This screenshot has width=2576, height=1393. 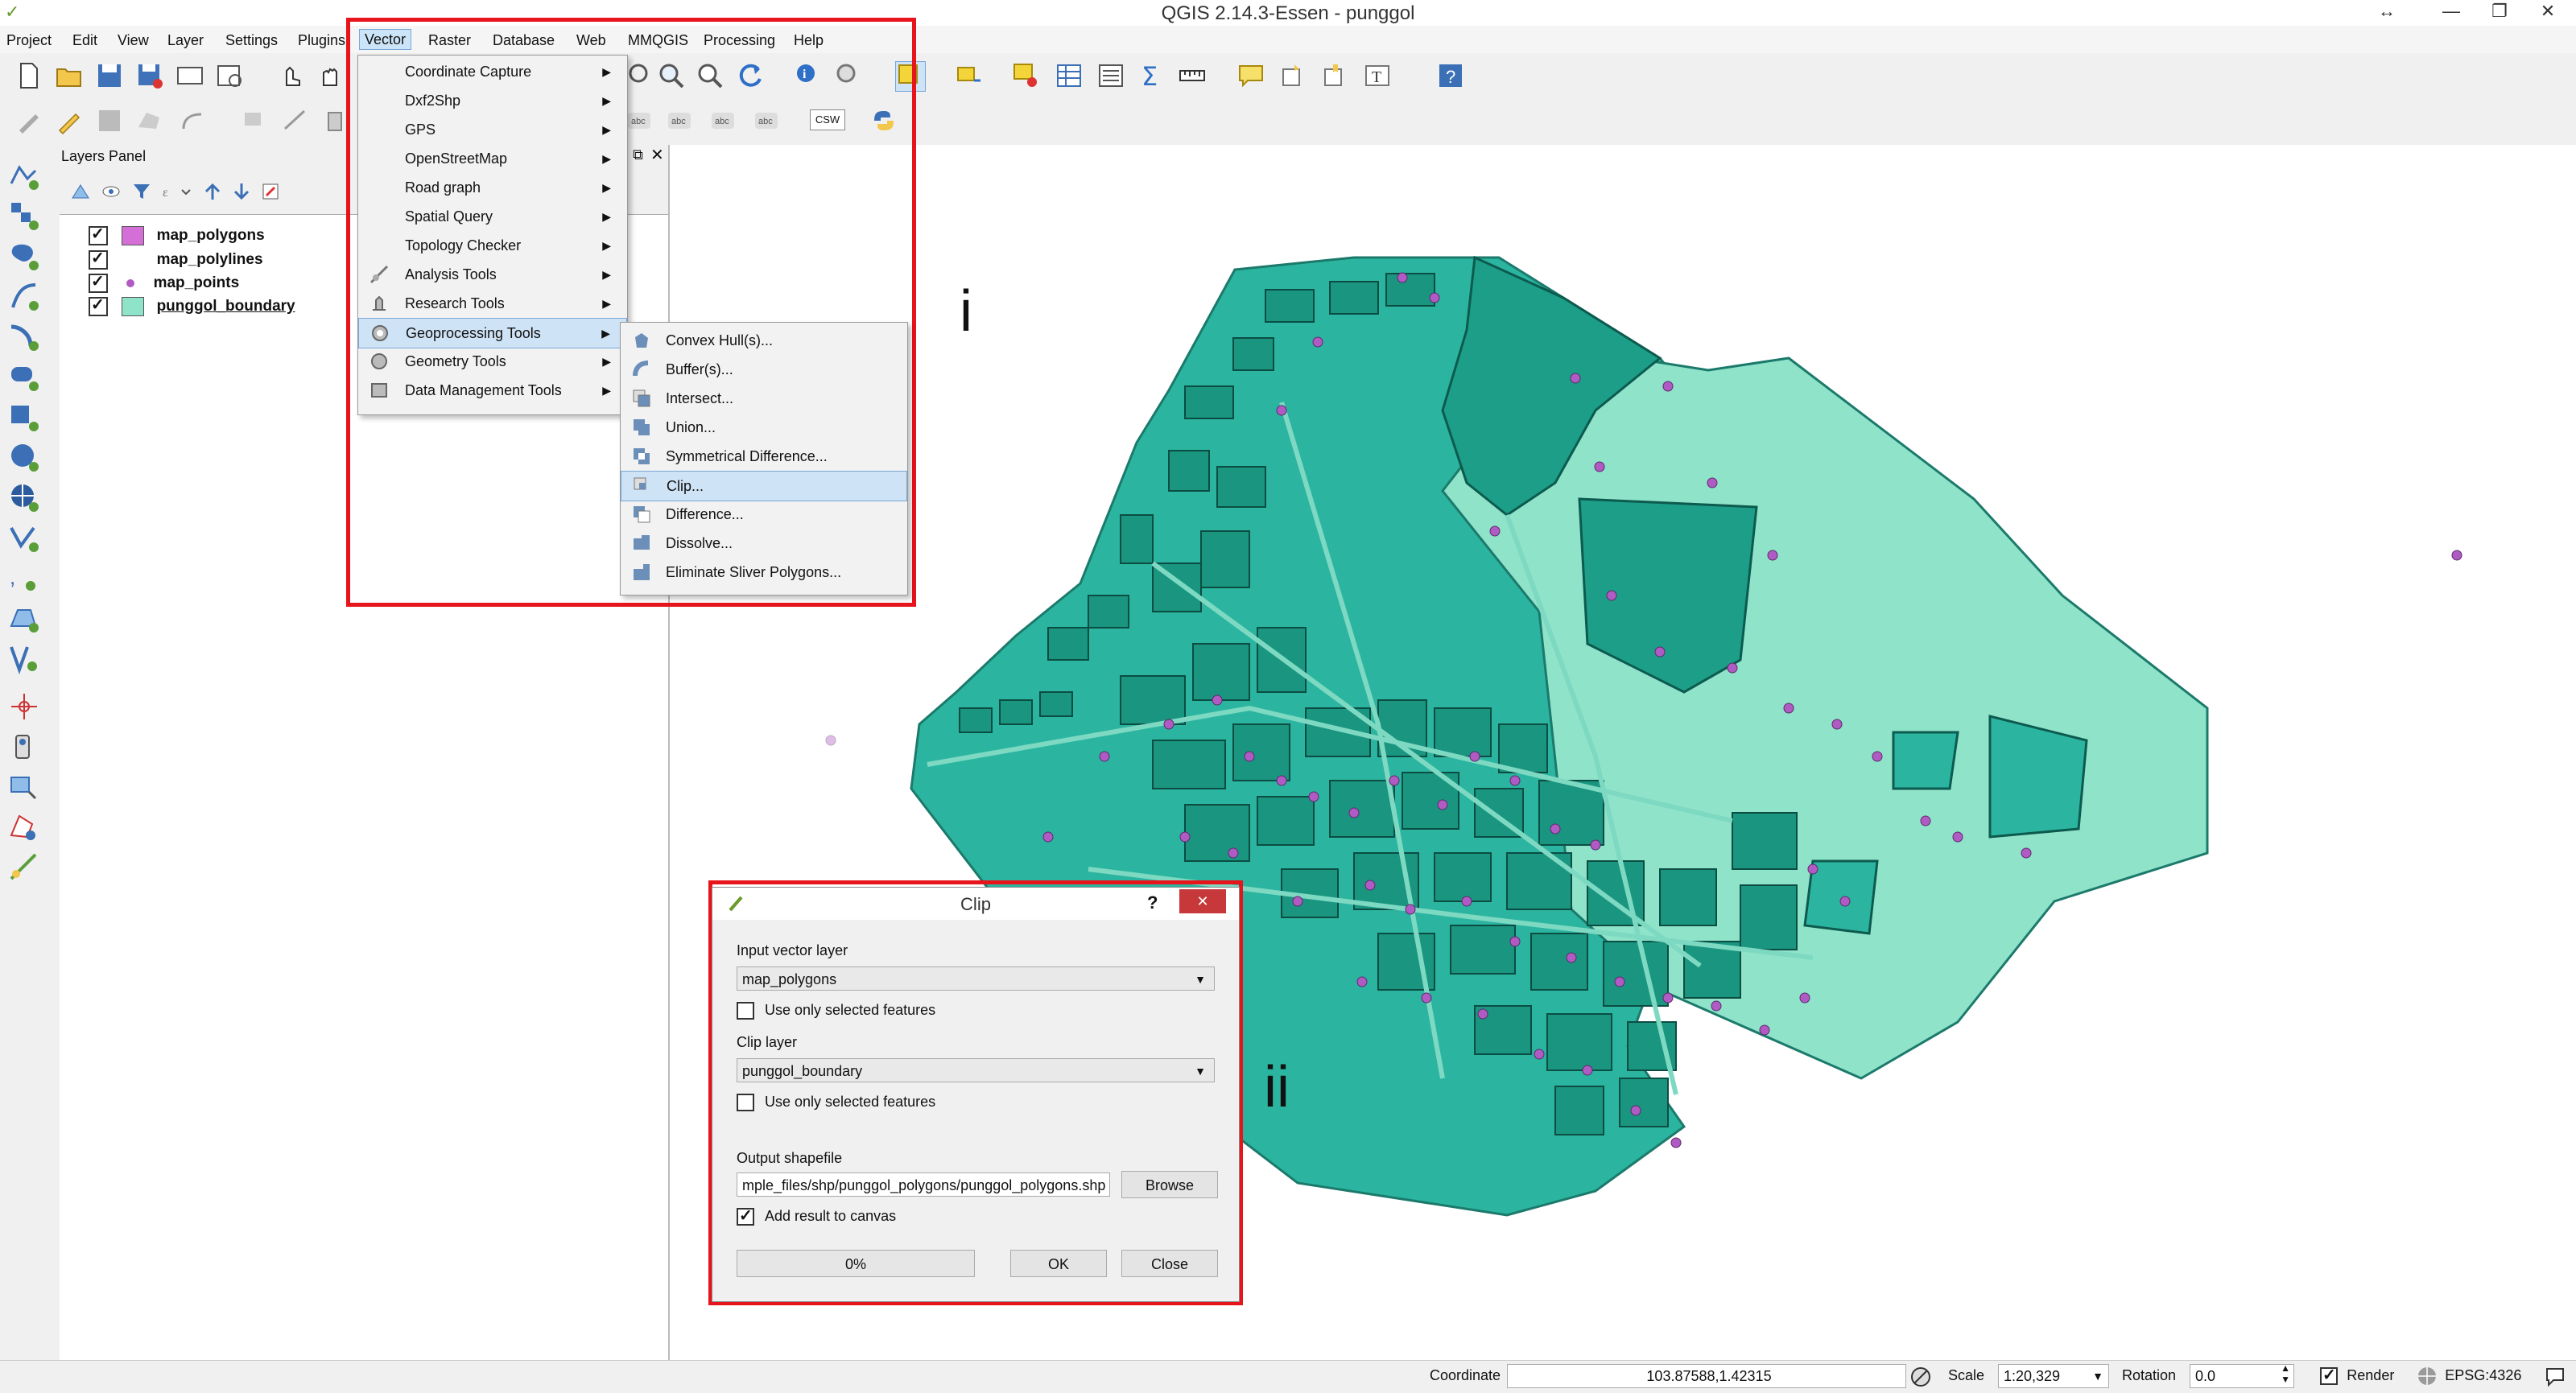 What do you see at coordinates (816, 1215) in the screenshot?
I see `add-result-row: Add result to canvas` at bounding box center [816, 1215].